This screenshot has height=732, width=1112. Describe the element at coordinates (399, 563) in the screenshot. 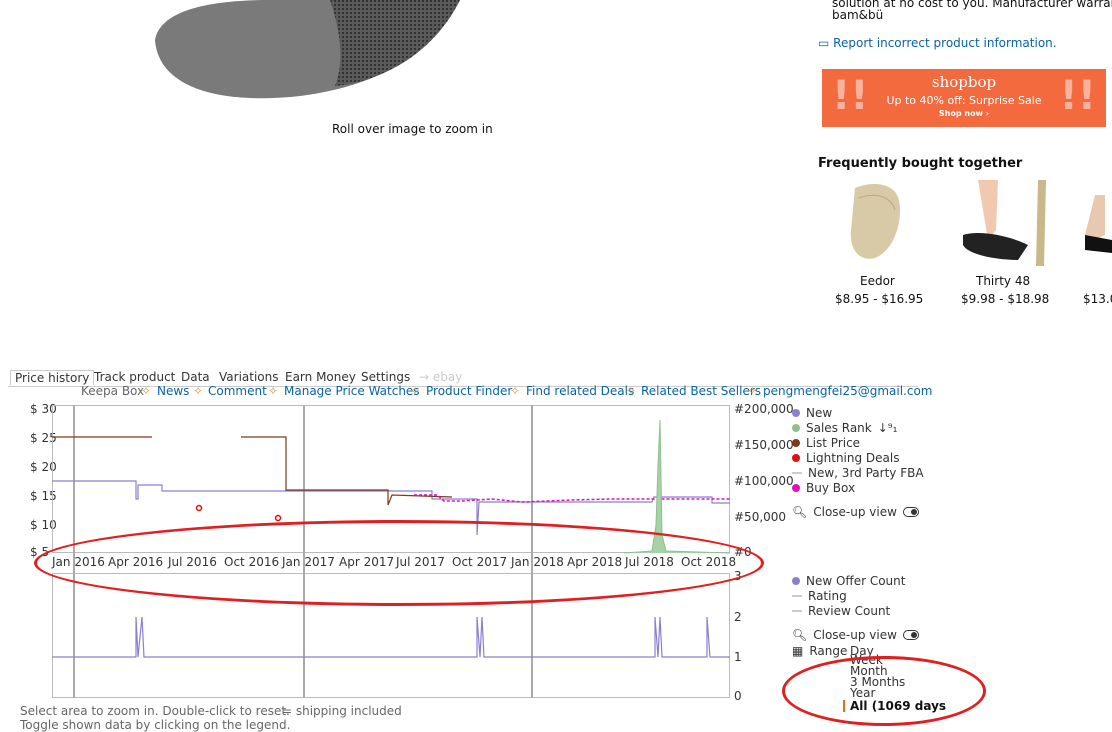

I see `annotation-ellipse-dates` at that location.